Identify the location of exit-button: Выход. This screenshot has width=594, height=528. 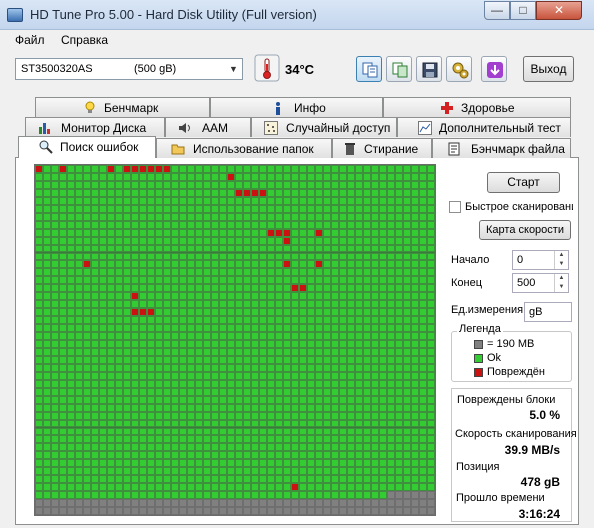
(548, 69).